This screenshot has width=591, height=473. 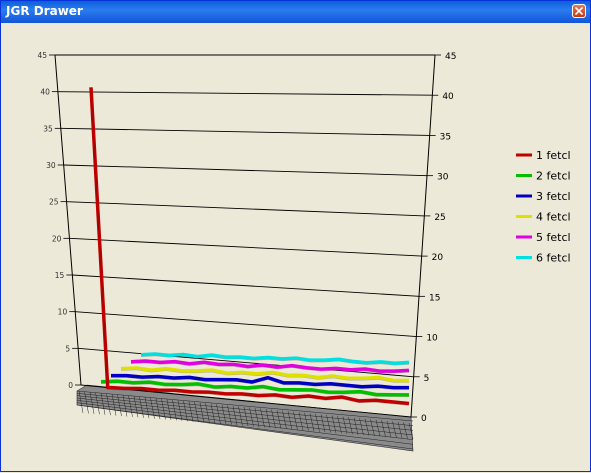 What do you see at coordinates (51, 165) in the screenshot?
I see `left-tick-label: 30` at bounding box center [51, 165].